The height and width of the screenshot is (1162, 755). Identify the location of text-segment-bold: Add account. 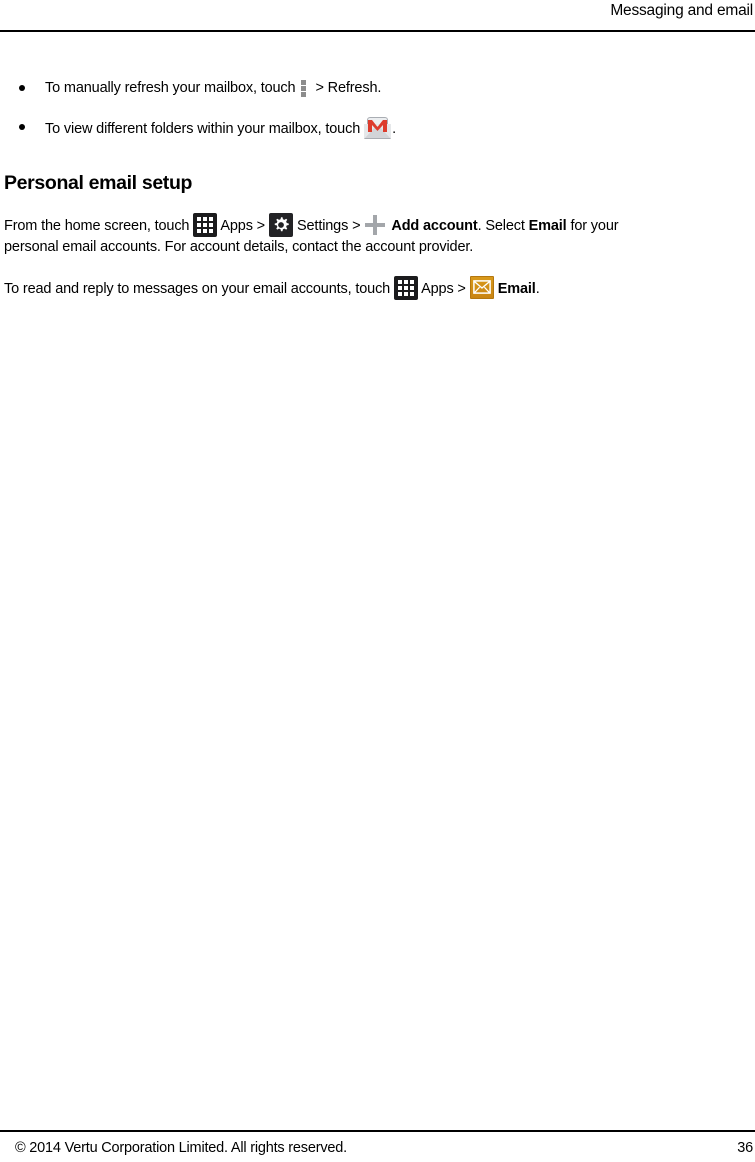
(434, 226).